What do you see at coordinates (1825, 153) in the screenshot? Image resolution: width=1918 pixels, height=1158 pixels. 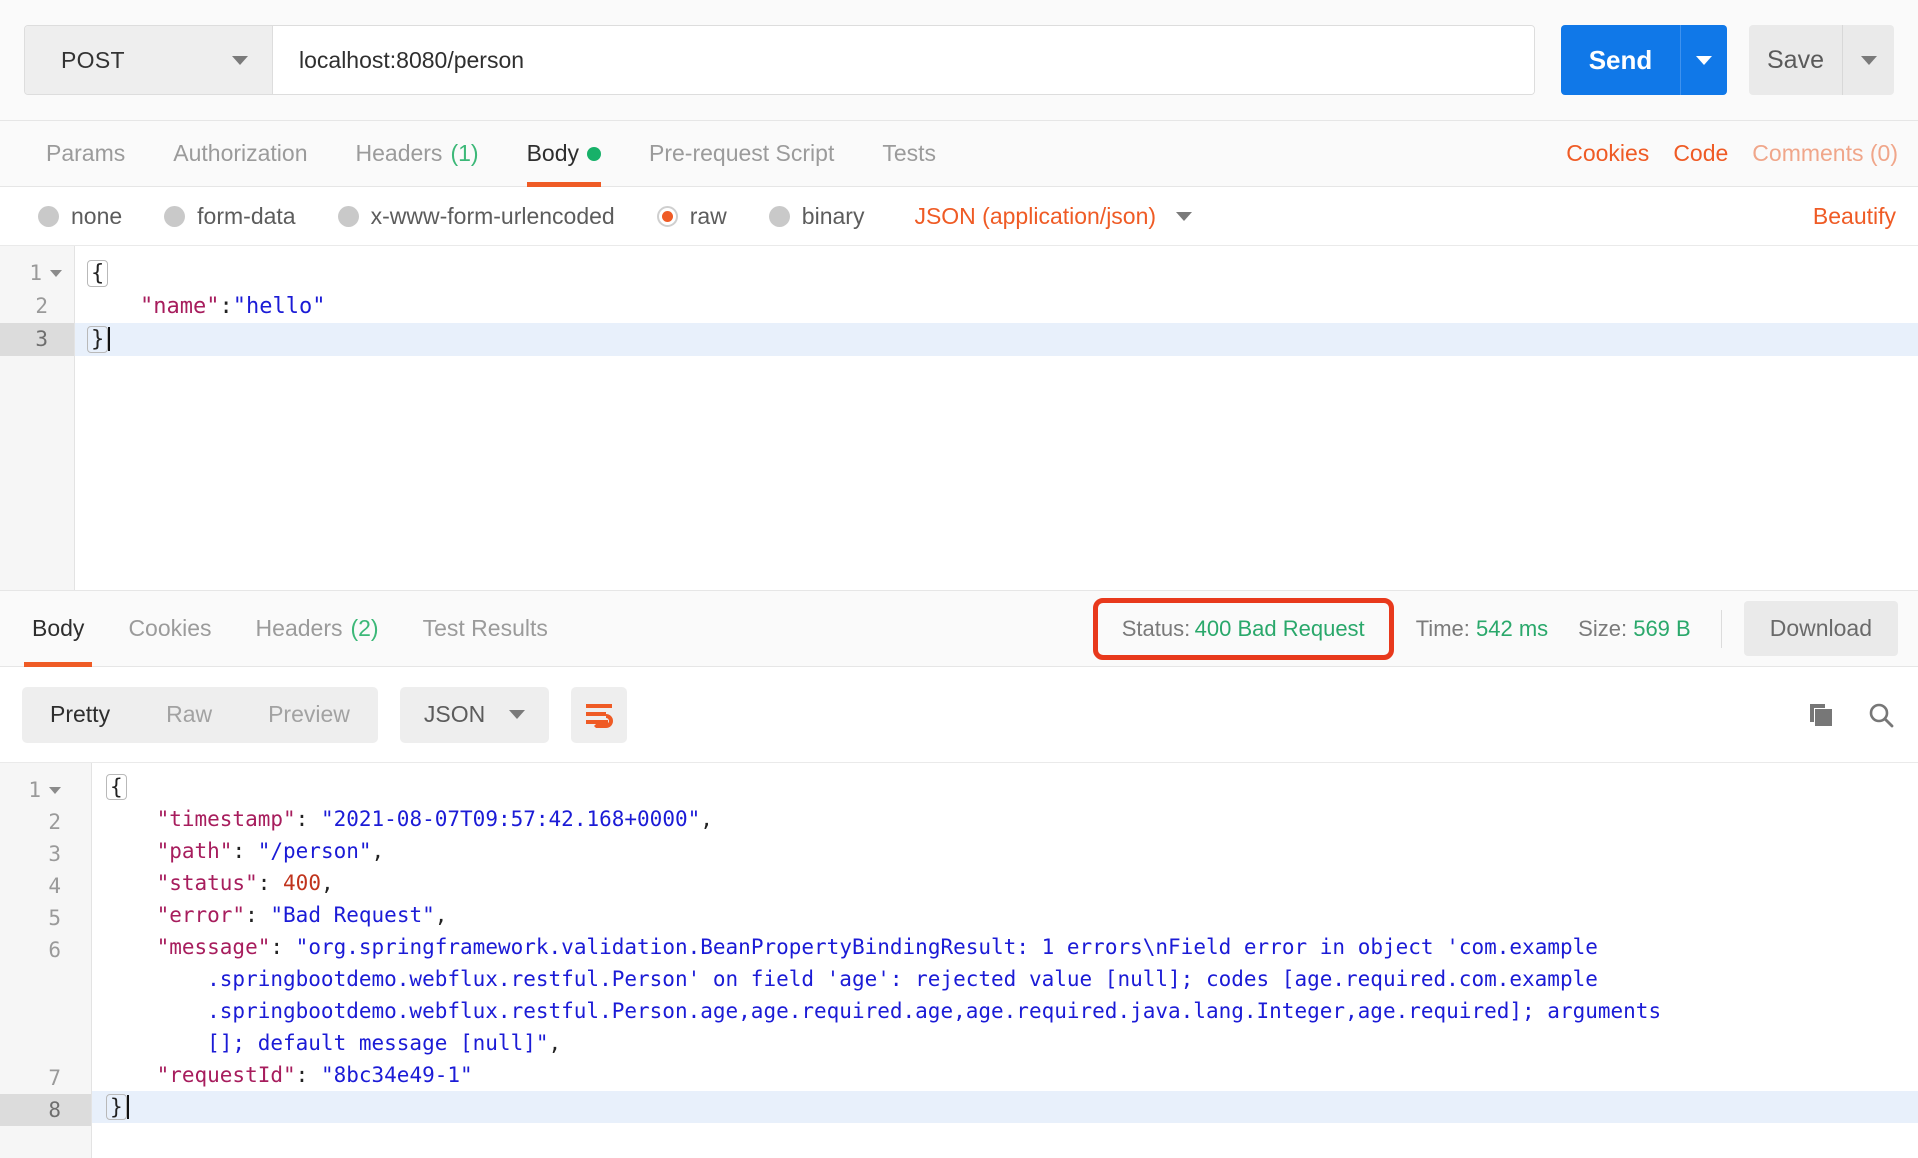 I see `comments-link: Comments (0)` at bounding box center [1825, 153].